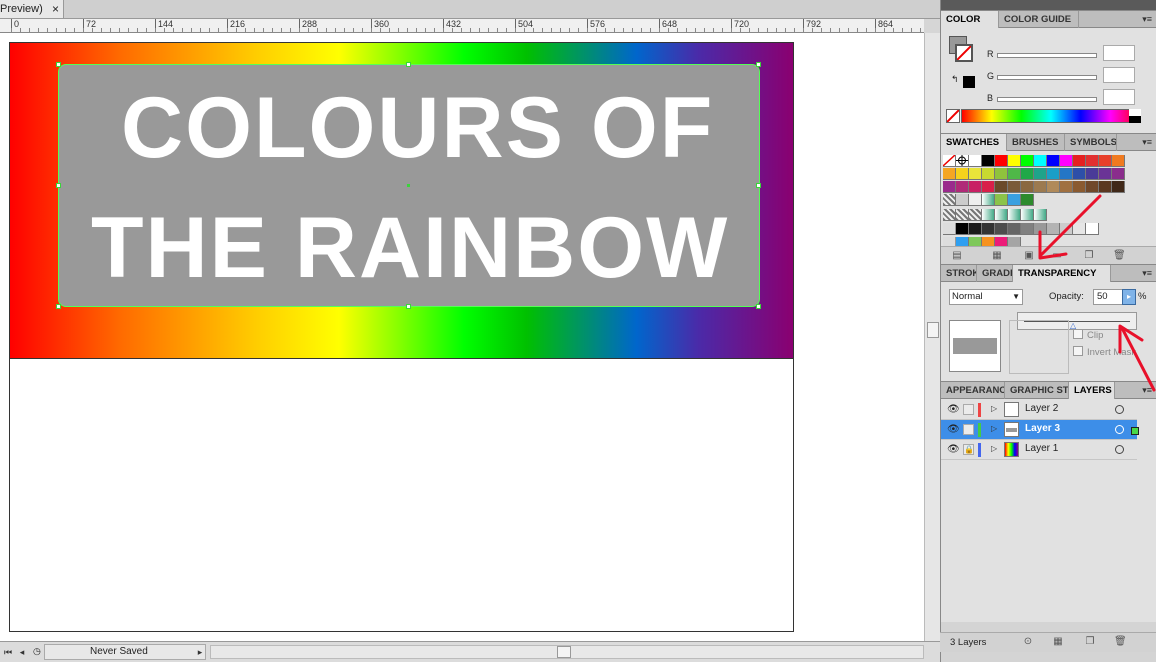 The height and width of the screenshot is (662, 1156). What do you see at coordinates (200, 652) in the screenshot?
I see `status-menu-arrow-icon: ▸` at bounding box center [200, 652].